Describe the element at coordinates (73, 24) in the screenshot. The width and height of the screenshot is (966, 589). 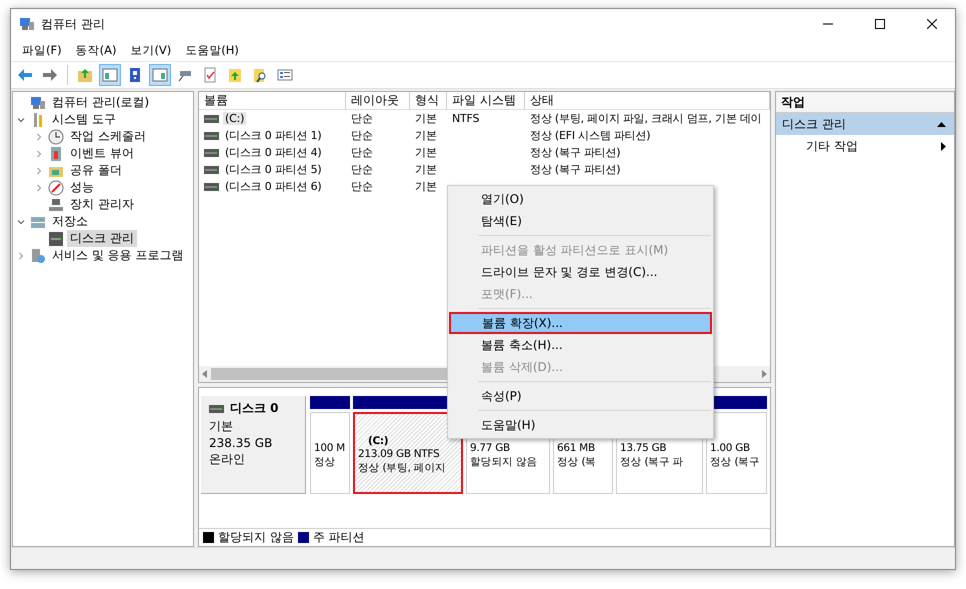
I see `window-title: 컴퓨터 관리` at that location.